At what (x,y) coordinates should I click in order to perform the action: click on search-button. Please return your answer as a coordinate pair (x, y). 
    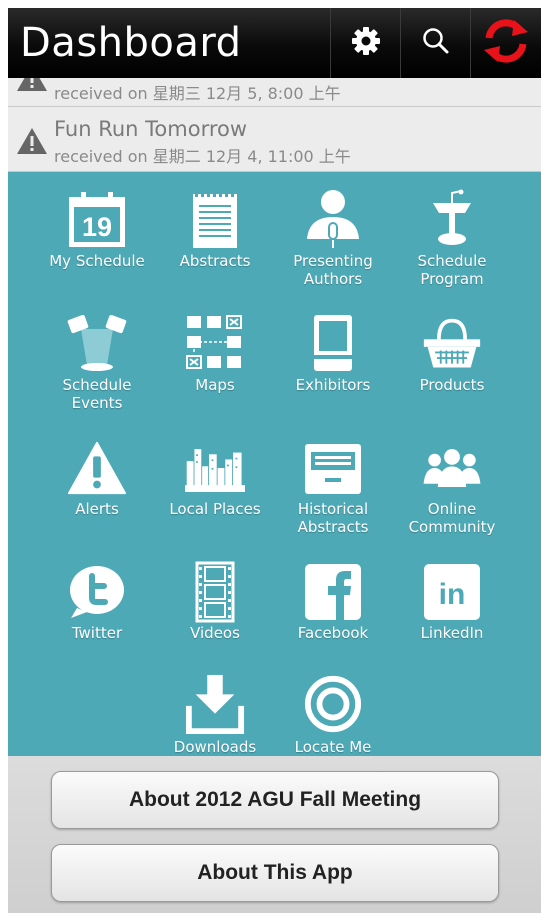
    Looking at the image, I should click on (435, 43).